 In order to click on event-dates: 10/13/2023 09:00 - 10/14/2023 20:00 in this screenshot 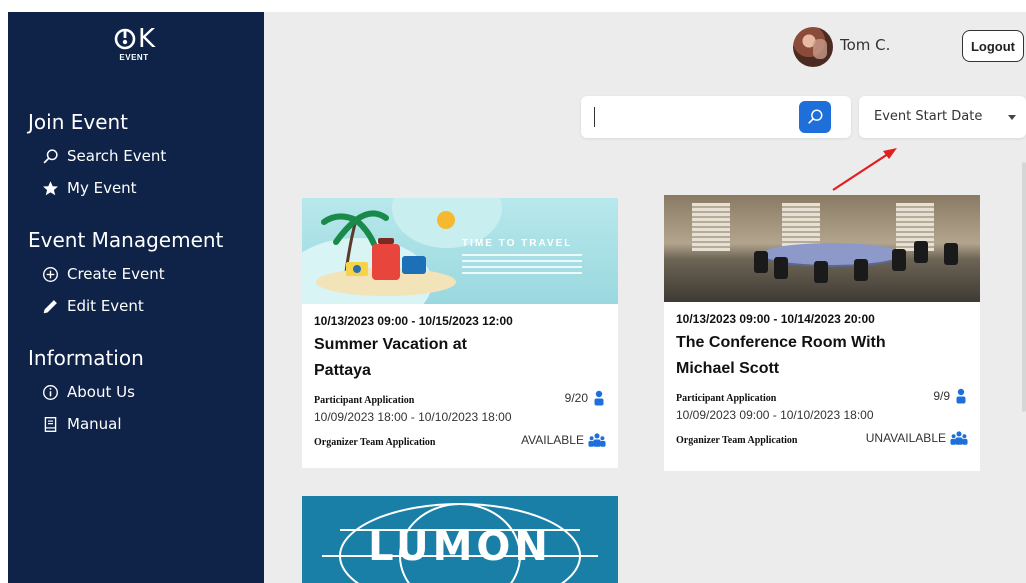, I will do `click(775, 319)`.